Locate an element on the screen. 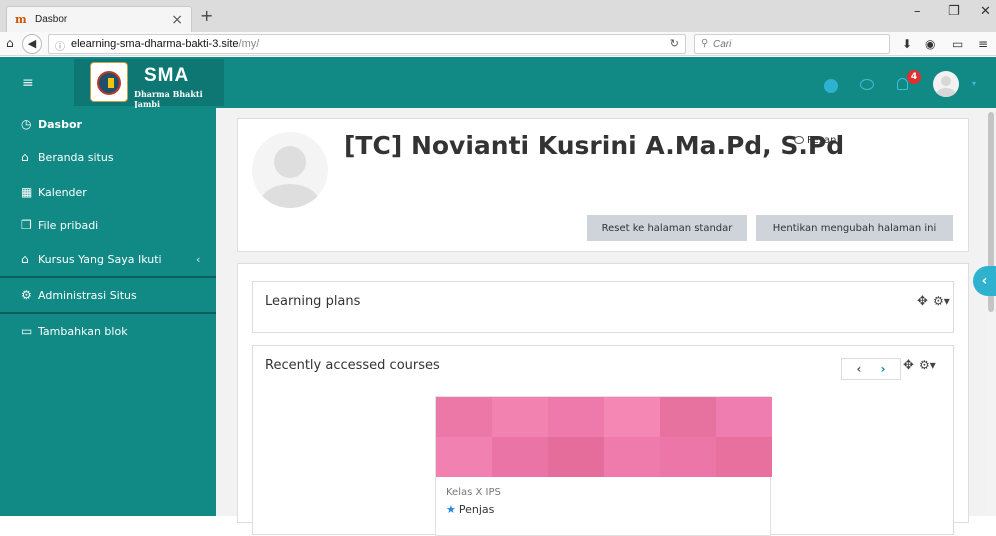 The height and width of the screenshot is (536, 996). course-category: Kelas X IPS is located at coordinates (473, 492).